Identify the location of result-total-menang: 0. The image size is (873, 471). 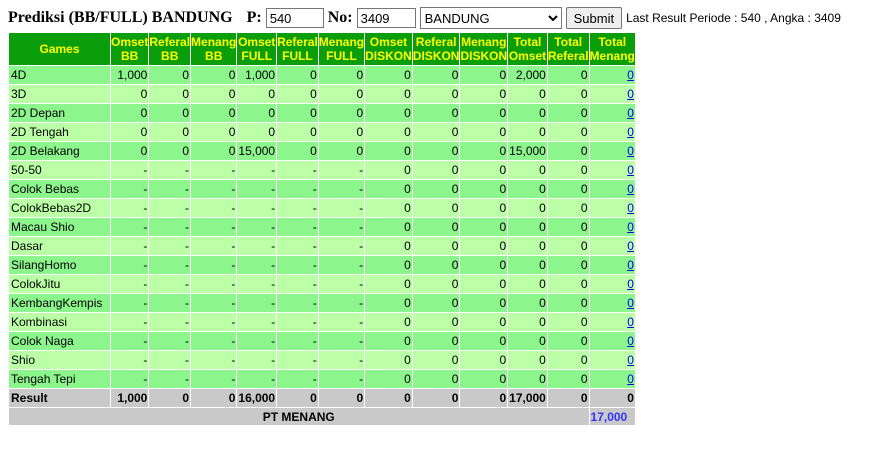
(612, 398).